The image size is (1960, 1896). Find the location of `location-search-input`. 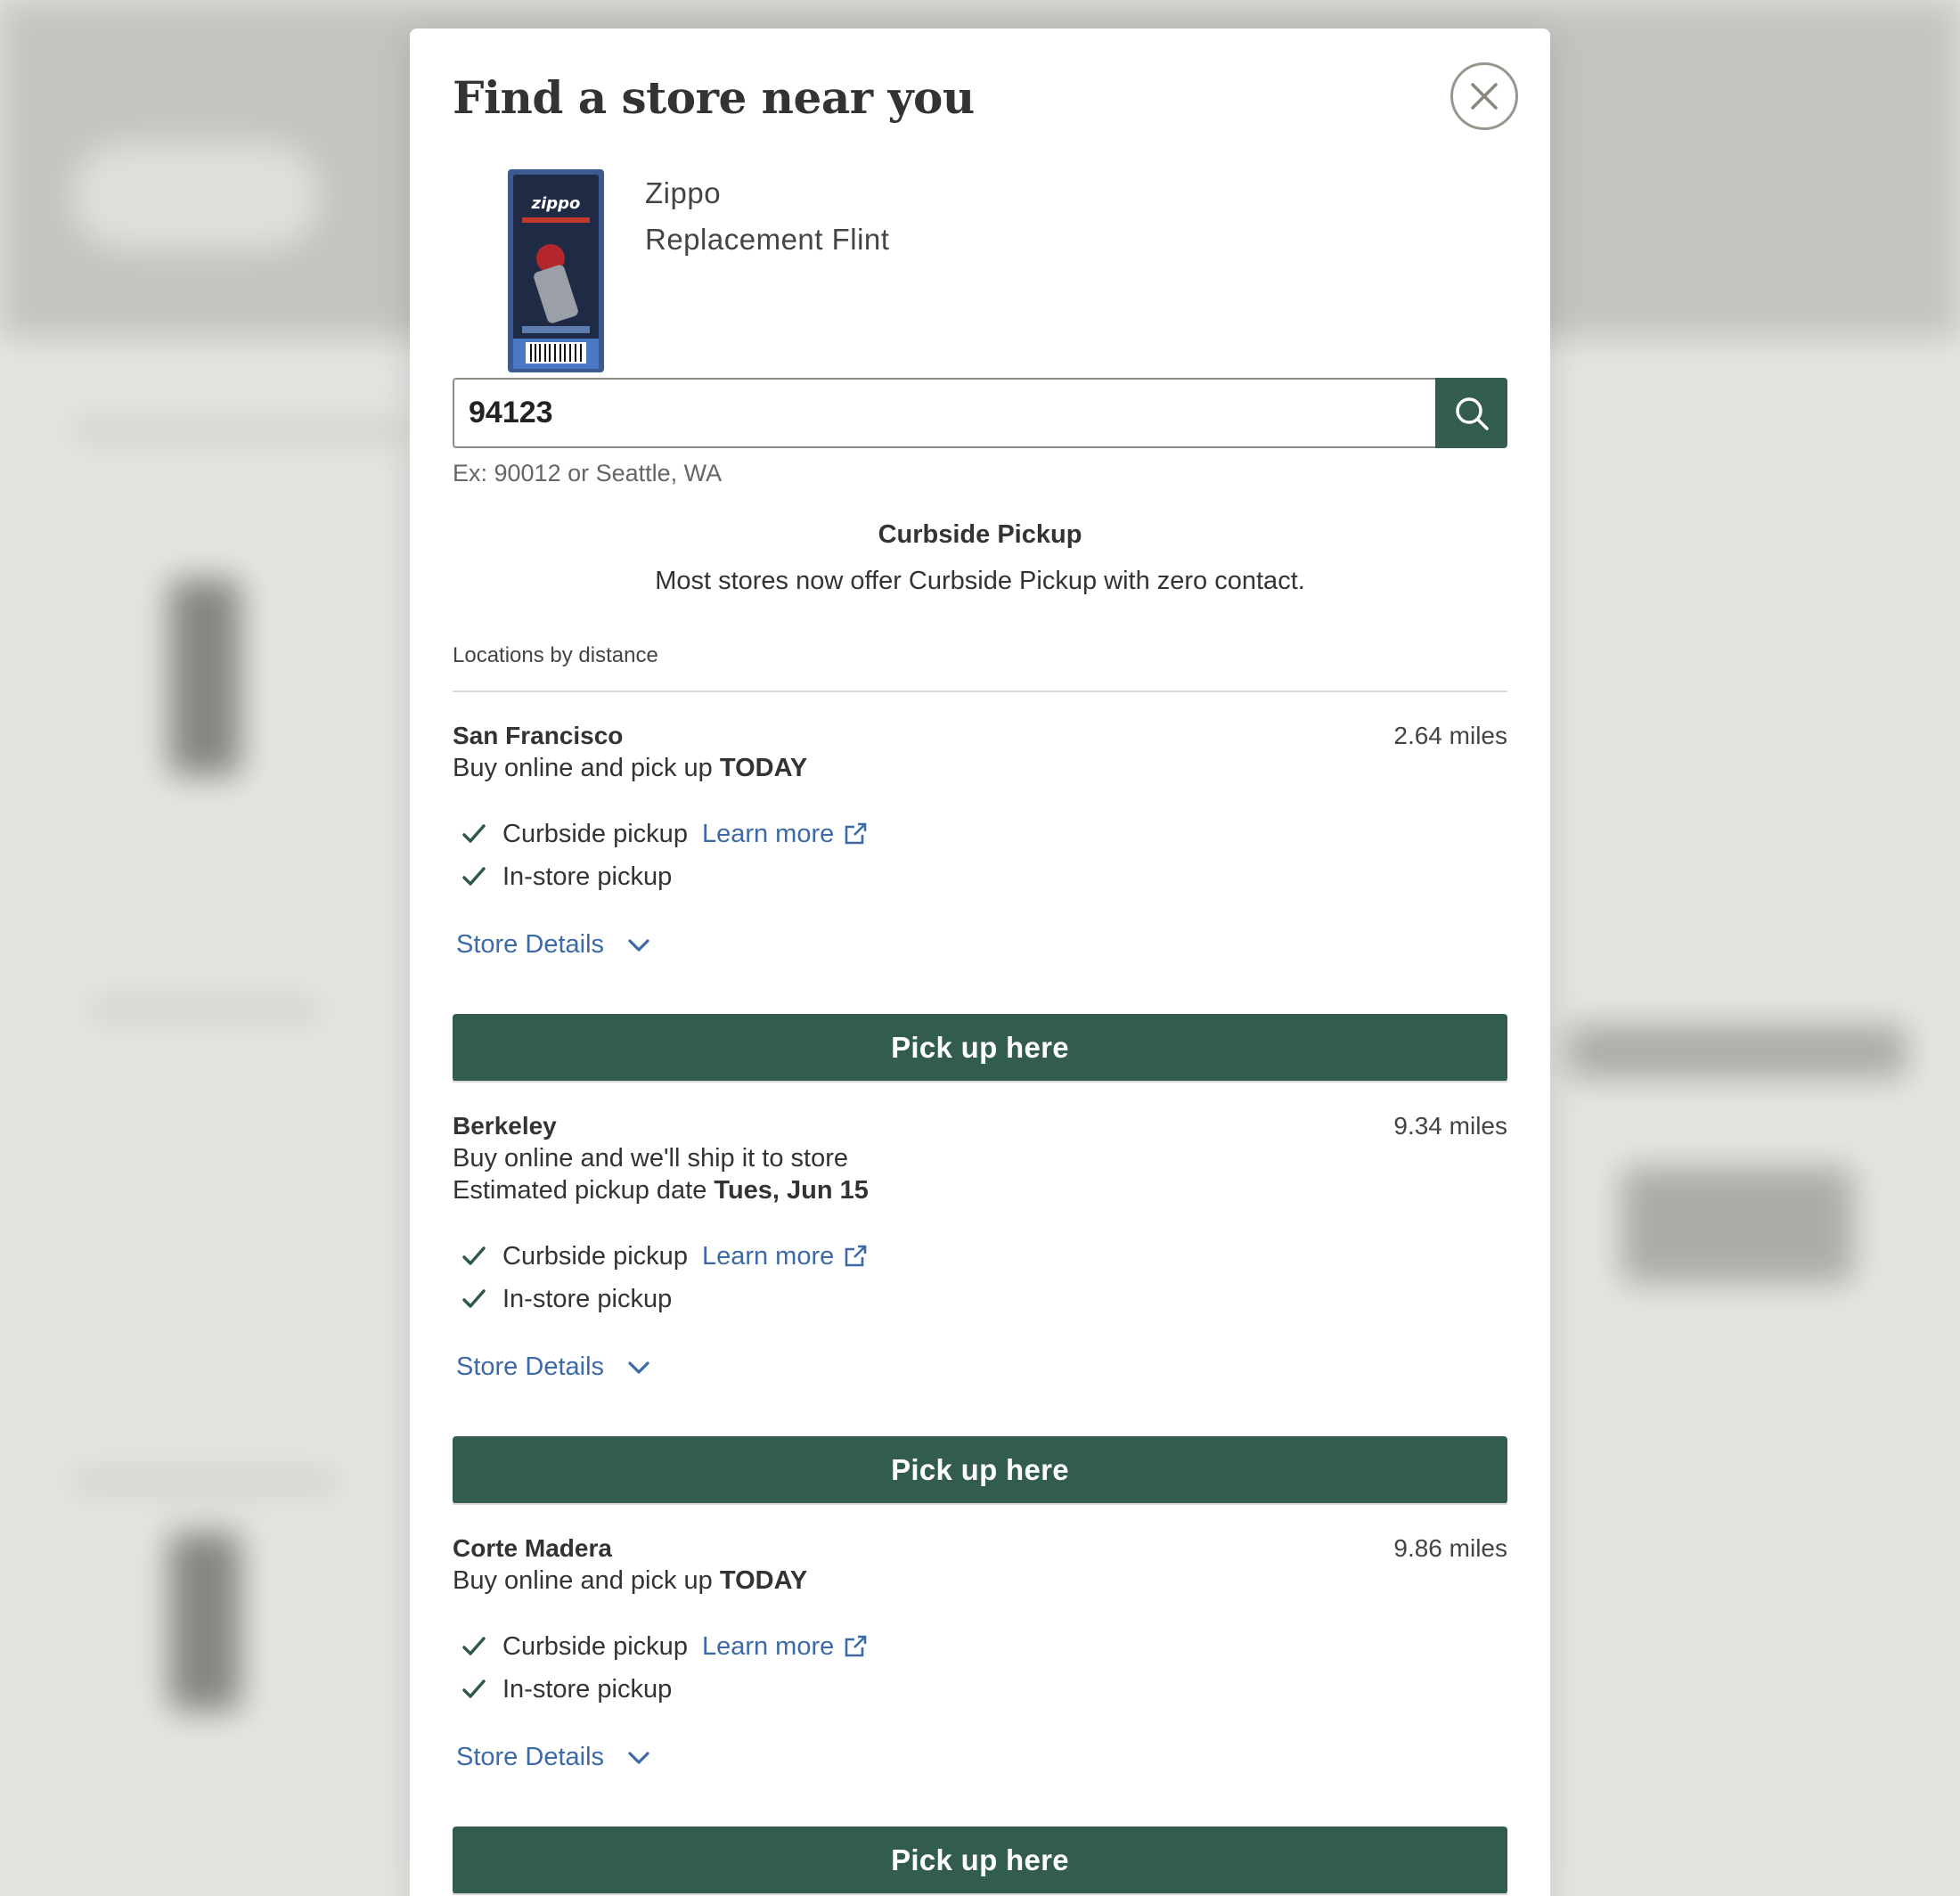

location-search-input is located at coordinates (944, 413).